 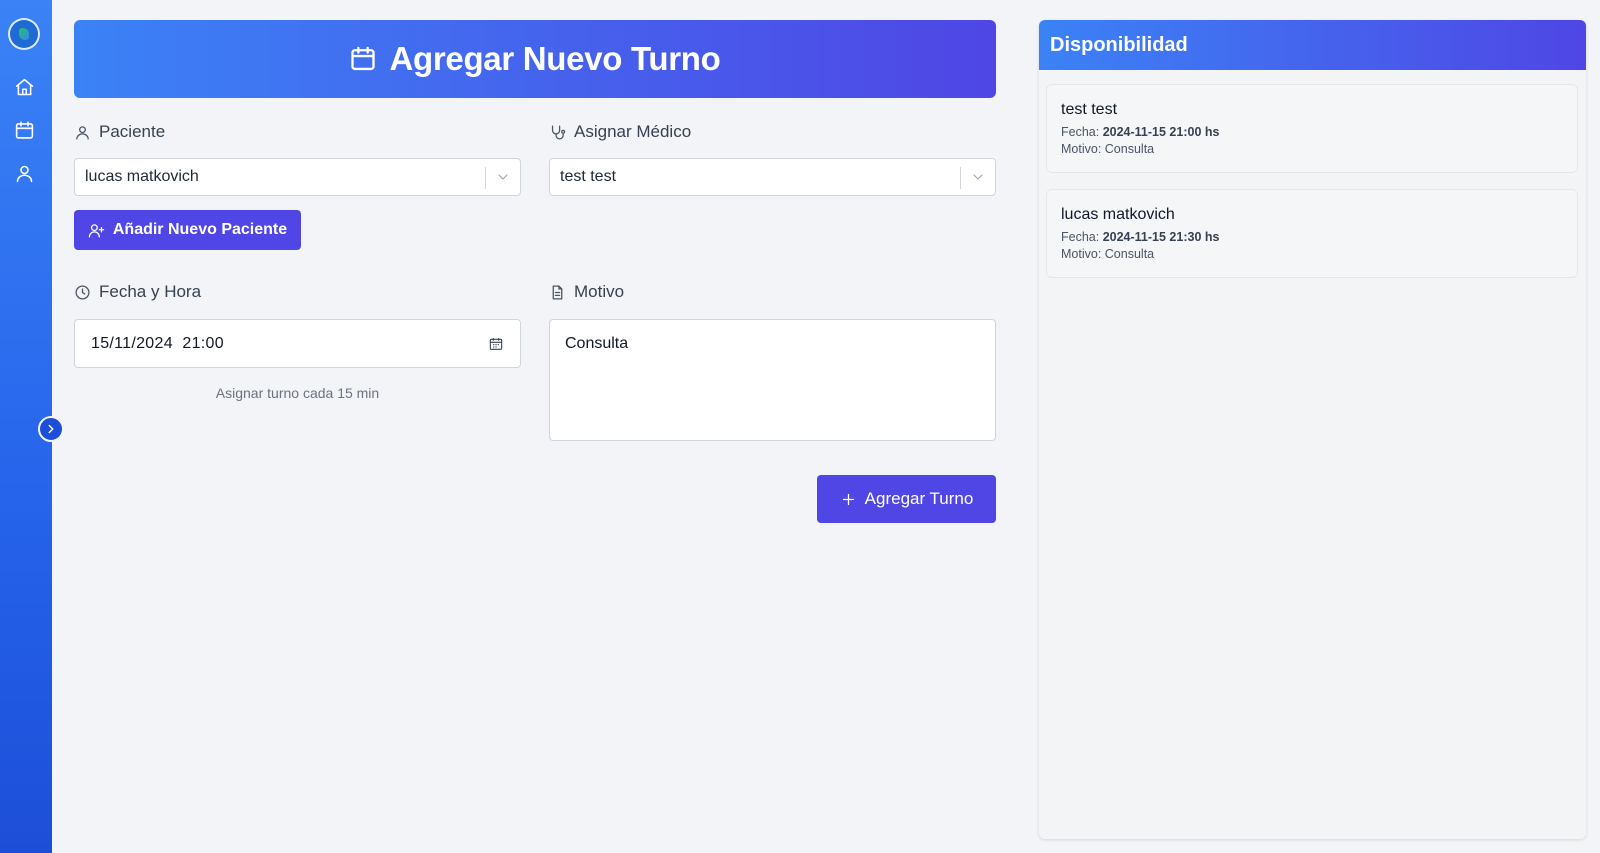 What do you see at coordinates (142, 176) in the screenshot?
I see `patient-select-value: lucas matkovich` at bounding box center [142, 176].